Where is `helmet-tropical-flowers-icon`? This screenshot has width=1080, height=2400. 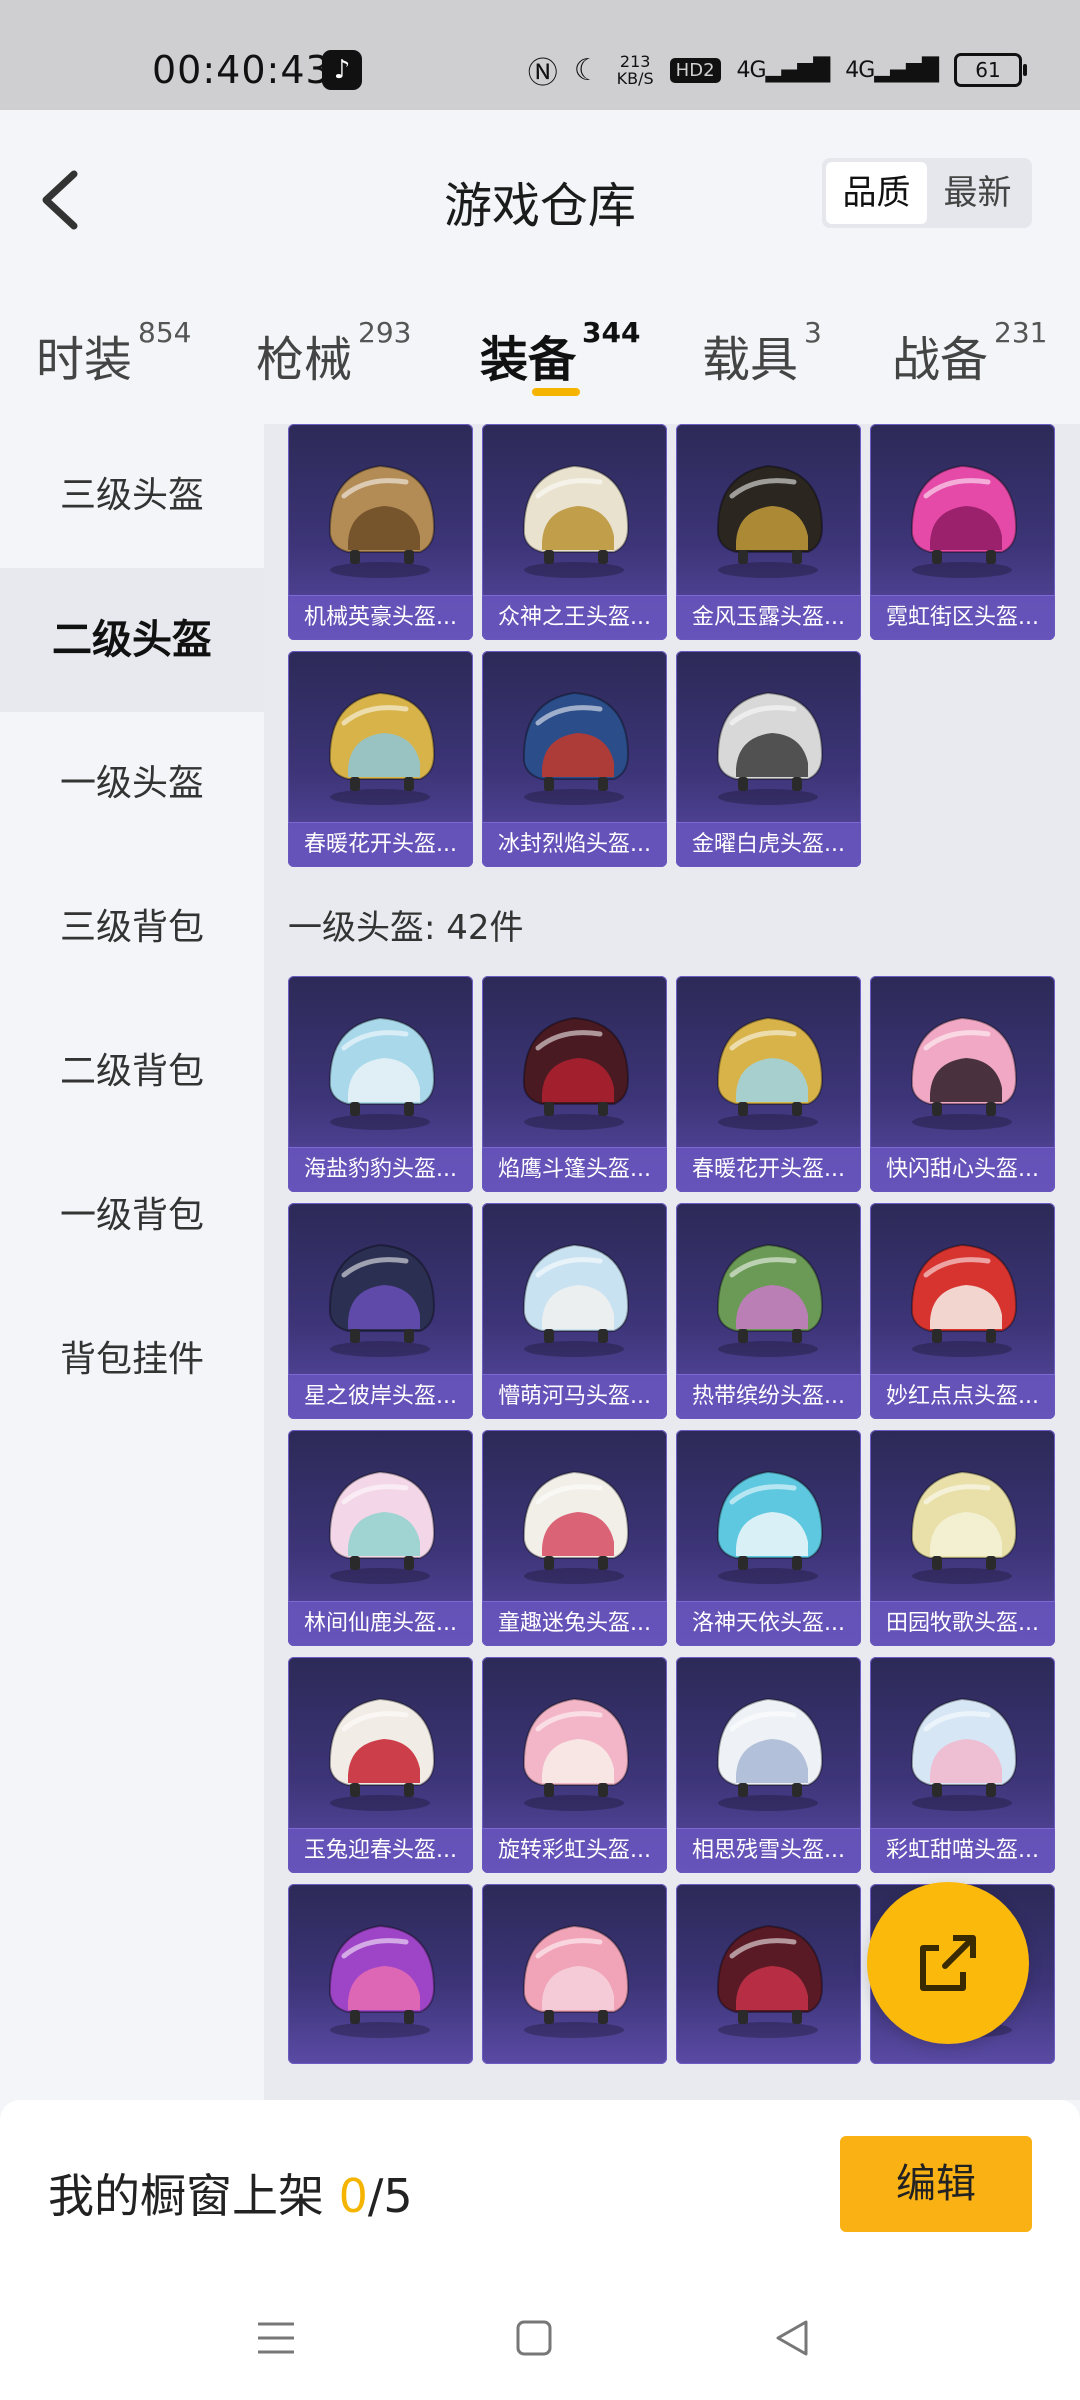 helmet-tropical-flowers-icon is located at coordinates (770, 1300).